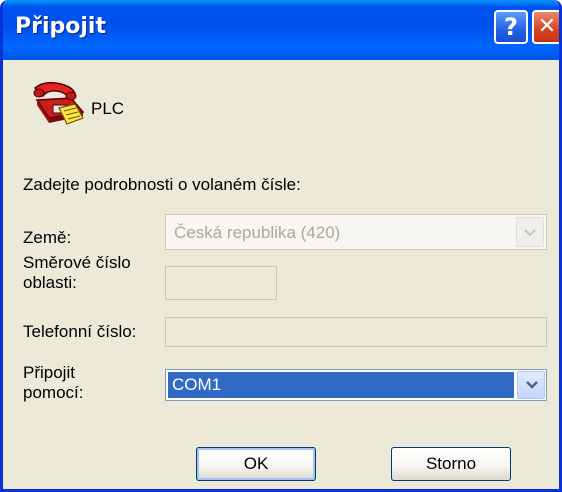  Describe the element at coordinates (59, 103) in the screenshot. I see `phone-icon` at that location.